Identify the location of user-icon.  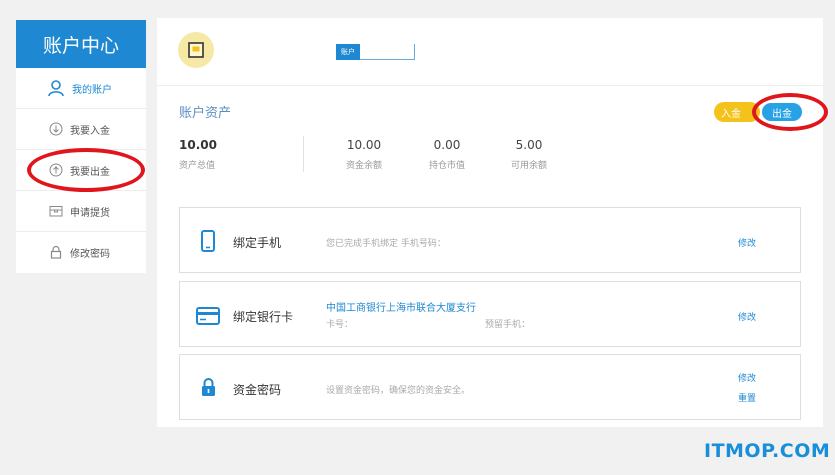
(56, 88).